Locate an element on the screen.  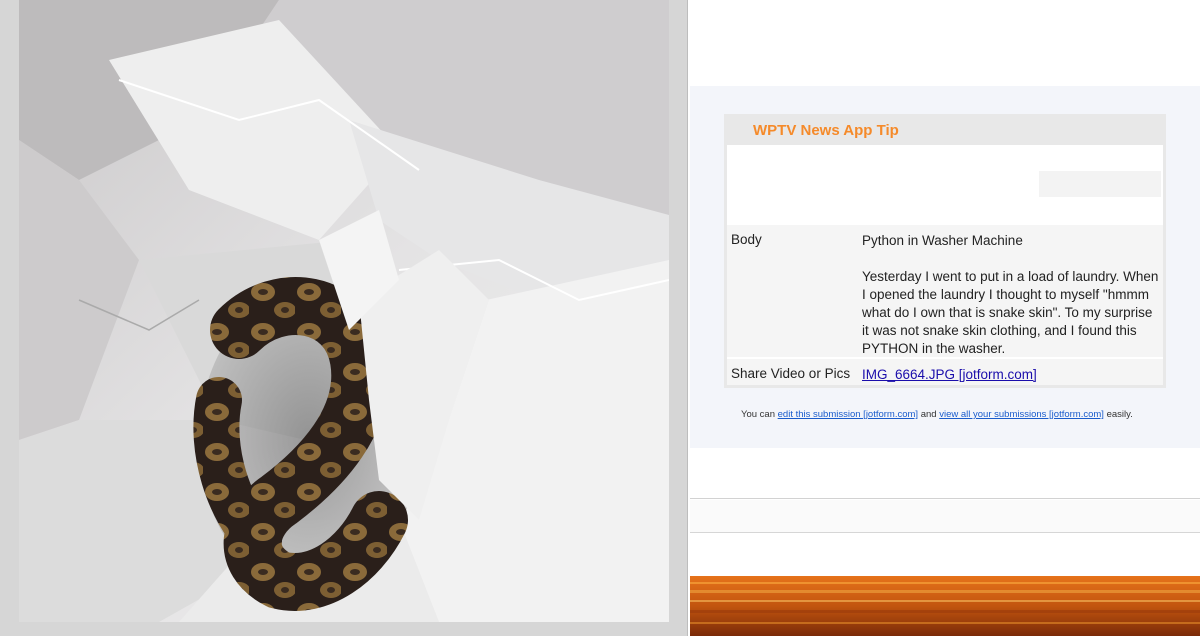
field-value-share: IMG_6664.JPG [jotform.com] is located at coordinates (1012, 375).